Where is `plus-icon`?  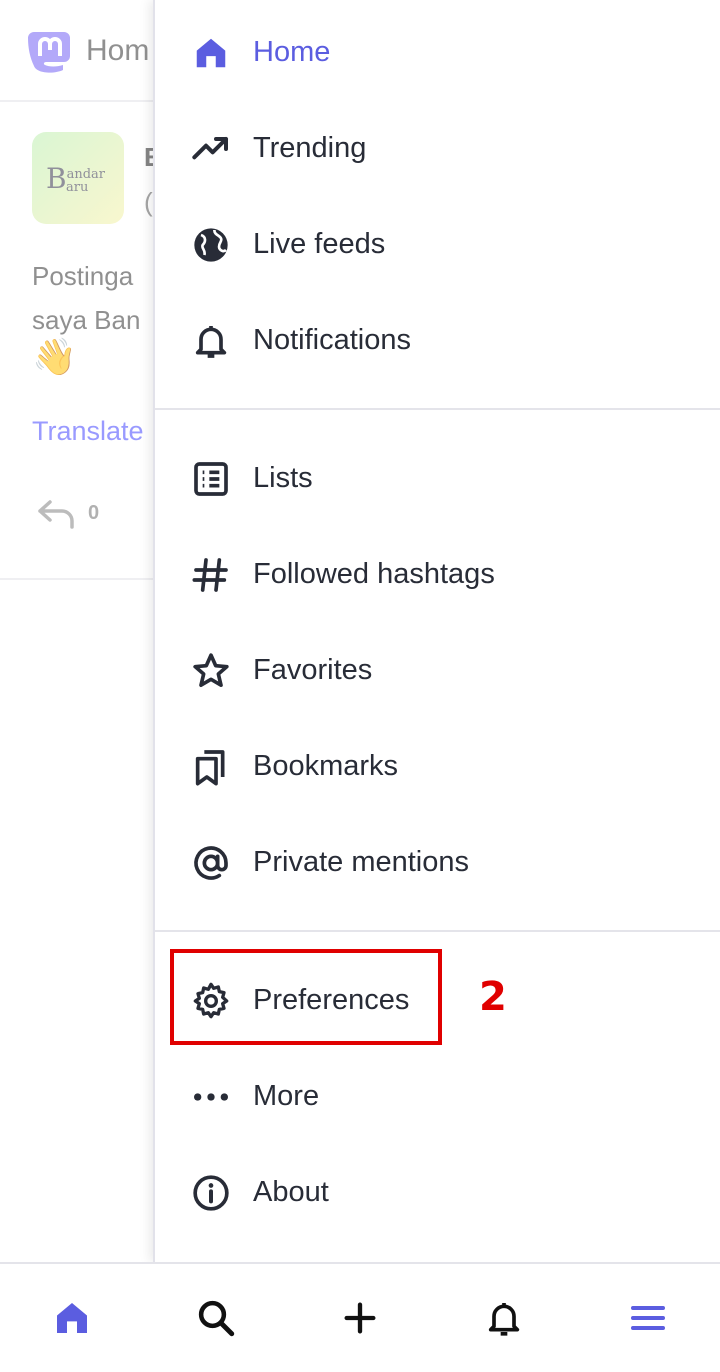 plus-icon is located at coordinates (360, 1318).